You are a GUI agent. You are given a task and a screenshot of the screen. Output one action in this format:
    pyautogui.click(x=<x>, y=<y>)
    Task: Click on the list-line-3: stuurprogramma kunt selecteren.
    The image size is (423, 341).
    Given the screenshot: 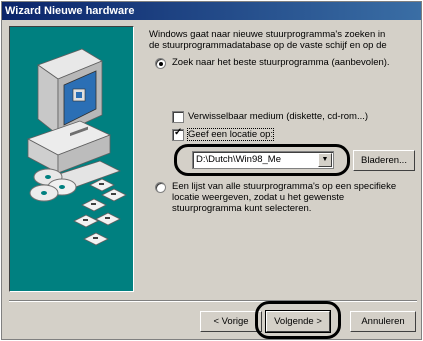 What is the action you would take?
    pyautogui.click(x=242, y=208)
    